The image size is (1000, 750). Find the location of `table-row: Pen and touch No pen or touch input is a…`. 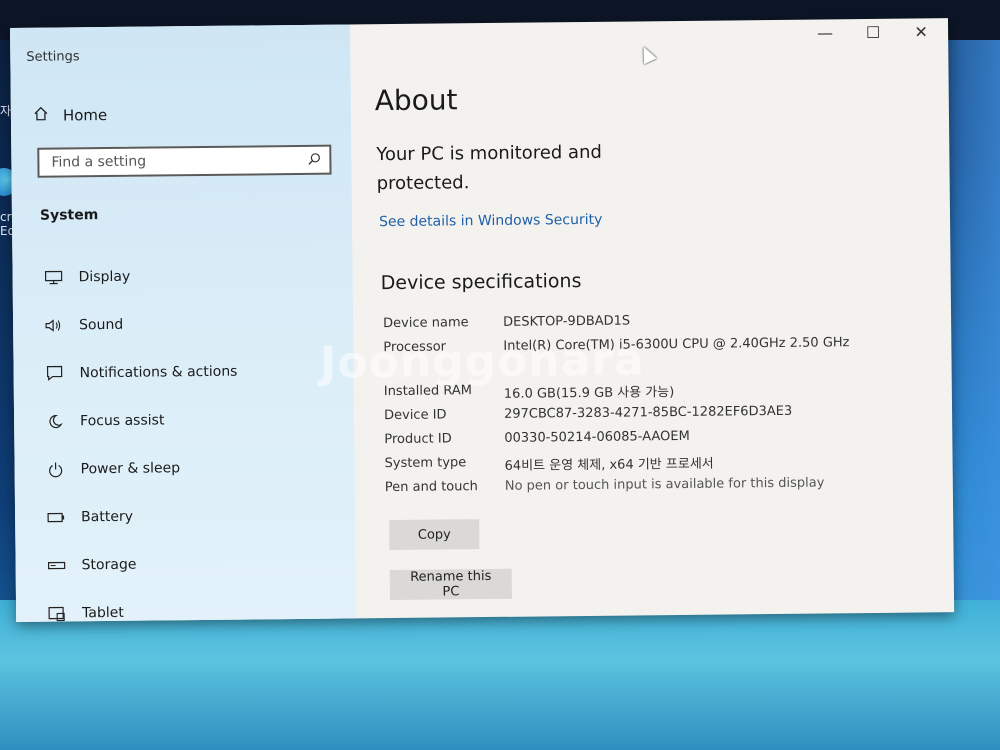

table-row: Pen and touch No pen or touch input is a… is located at coordinates (620, 489).